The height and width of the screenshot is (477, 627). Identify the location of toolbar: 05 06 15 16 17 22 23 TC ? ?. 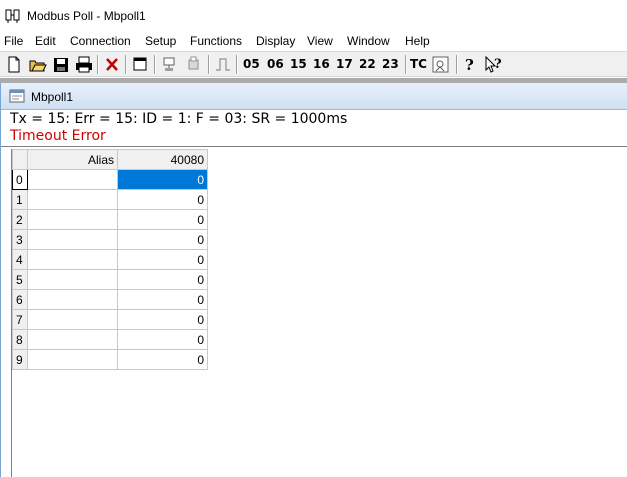
(313, 64).